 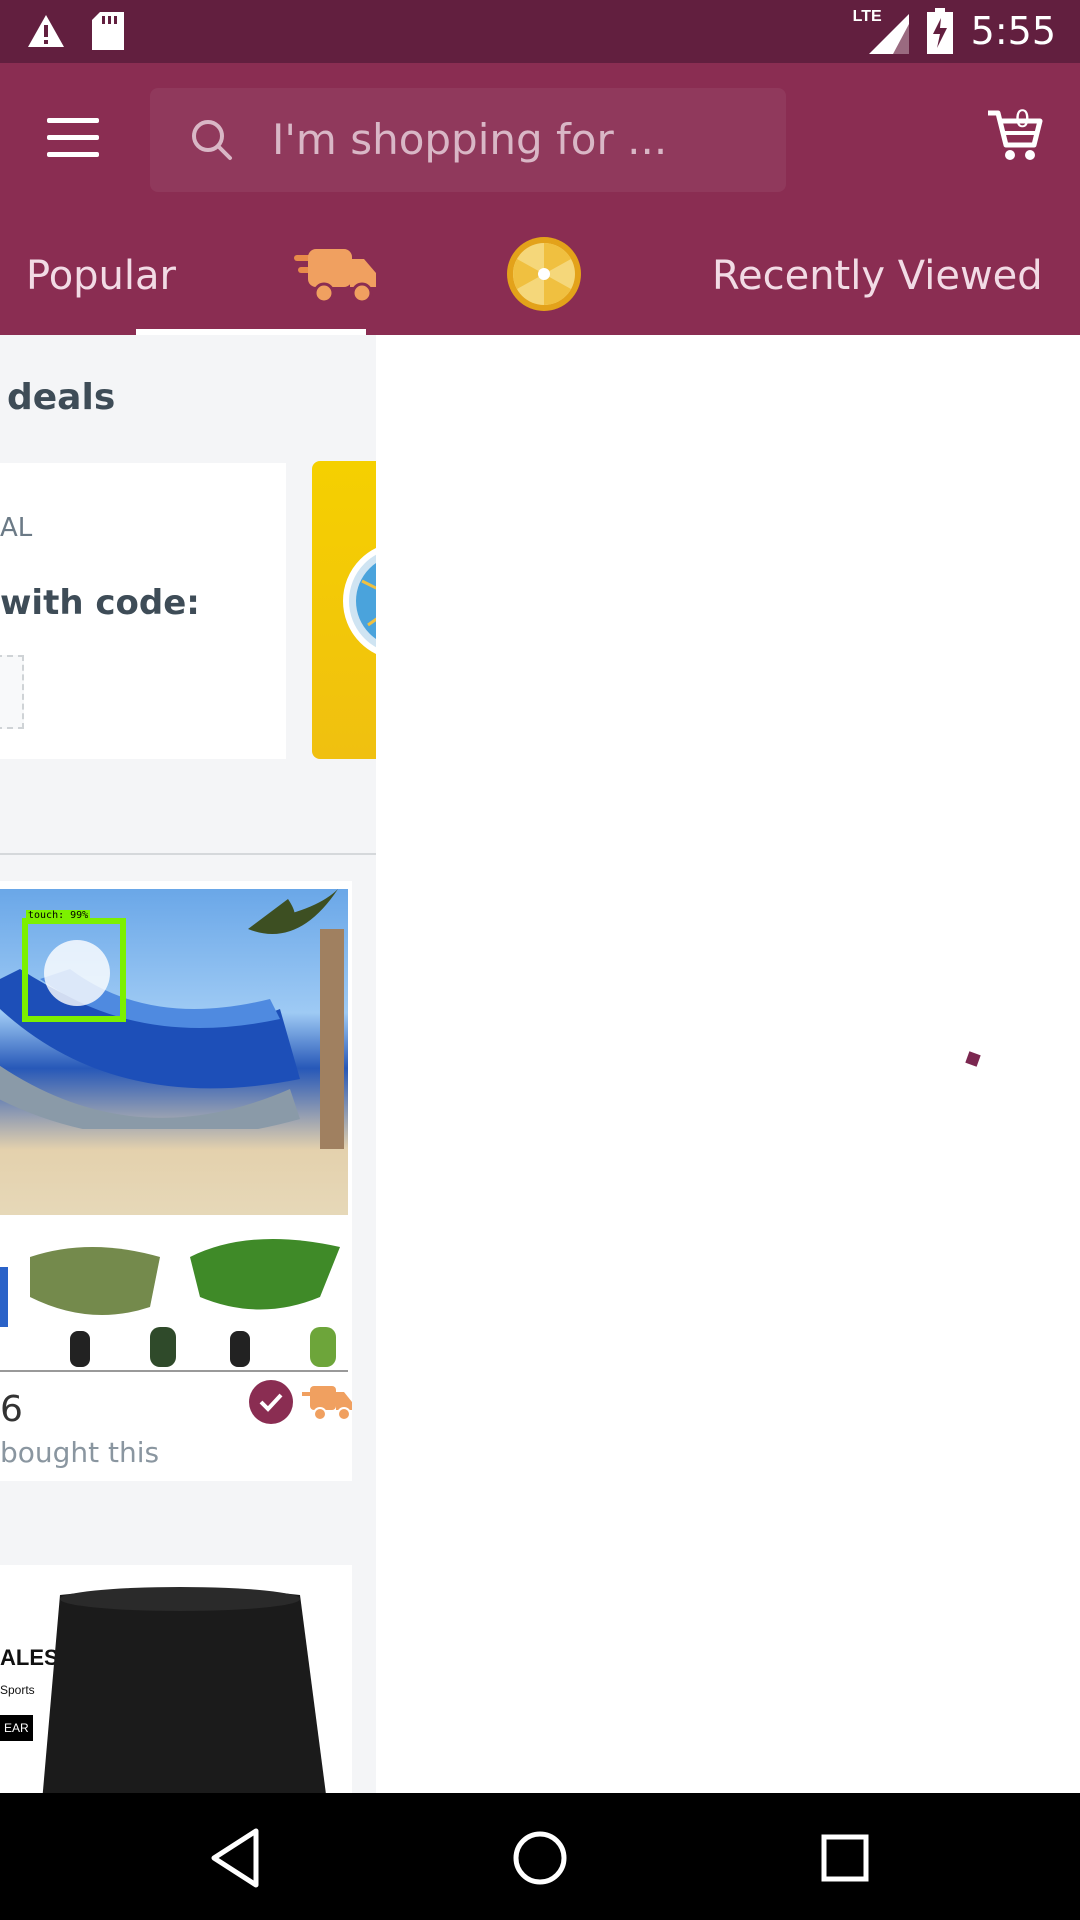 What do you see at coordinates (359, 601) in the screenshot?
I see `clock-icon` at bounding box center [359, 601].